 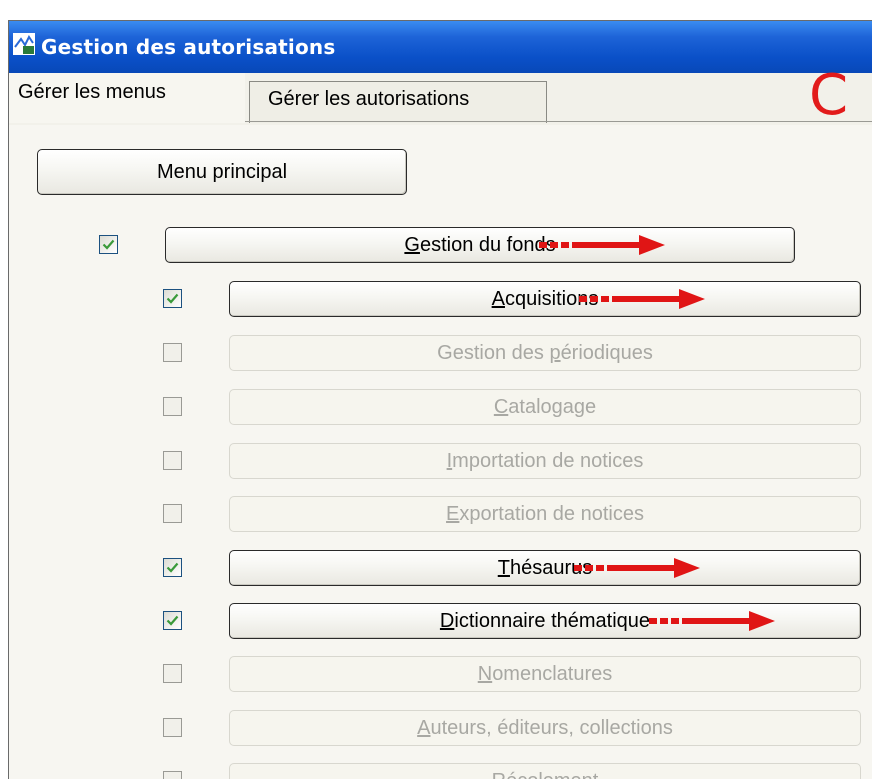 I want to click on menu-item-label-rest: atalogage, so click(x=552, y=407).